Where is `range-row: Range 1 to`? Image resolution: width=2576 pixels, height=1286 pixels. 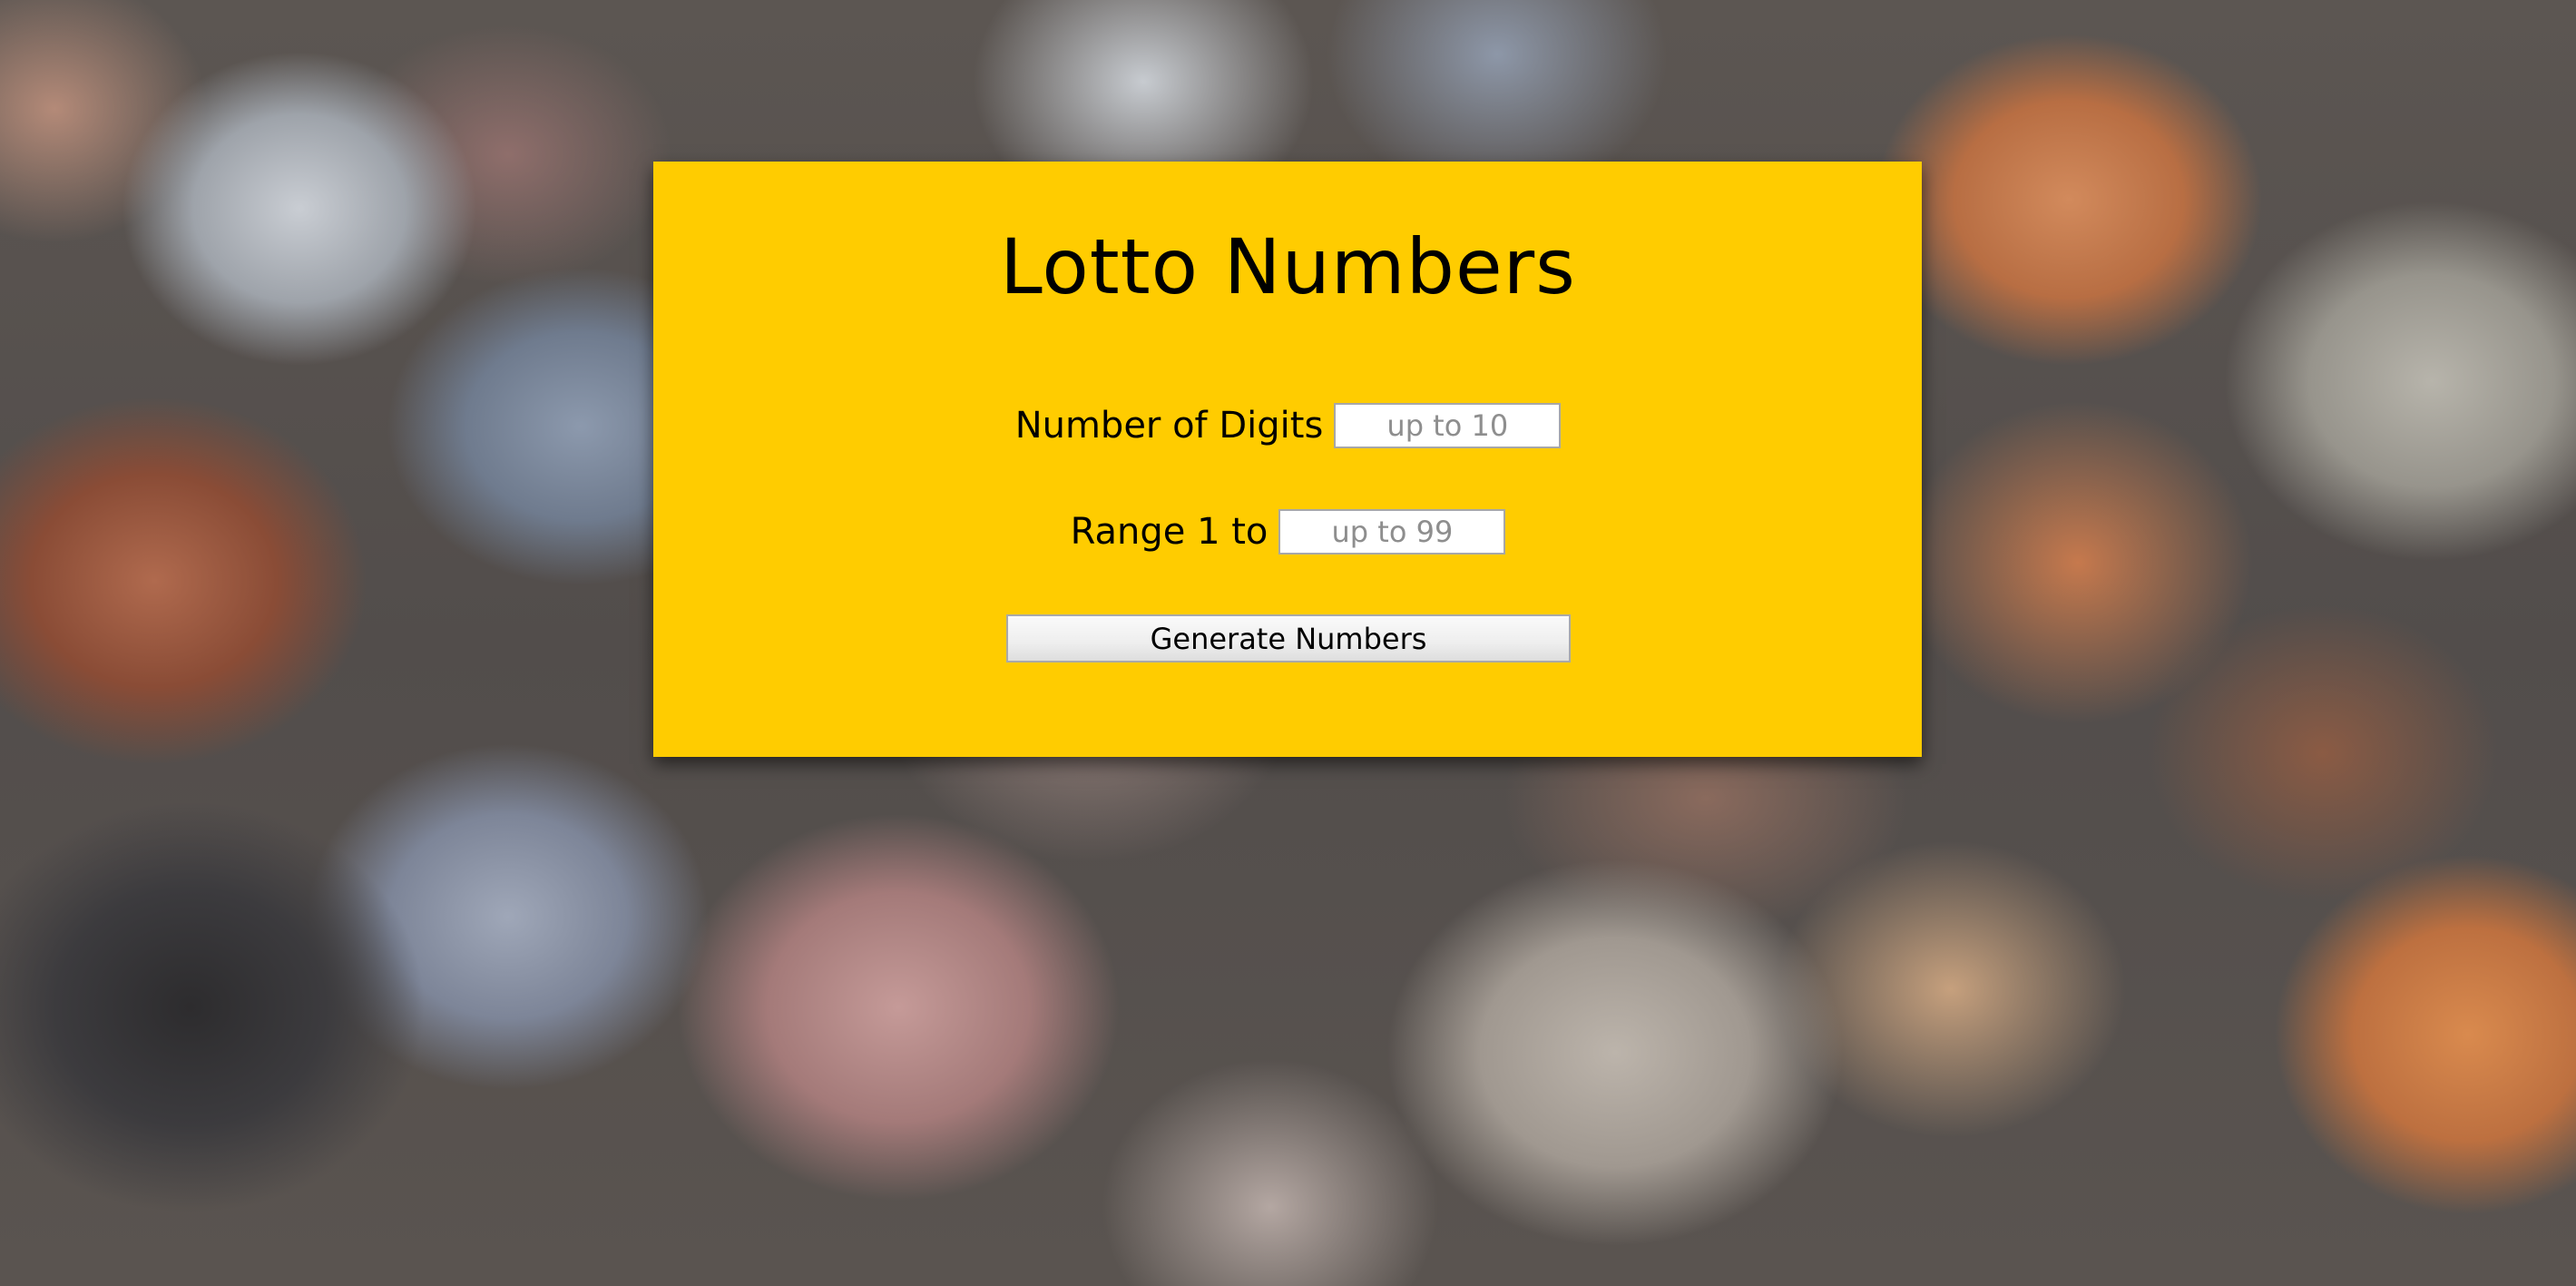 range-row: Range 1 to is located at coordinates (1288, 531).